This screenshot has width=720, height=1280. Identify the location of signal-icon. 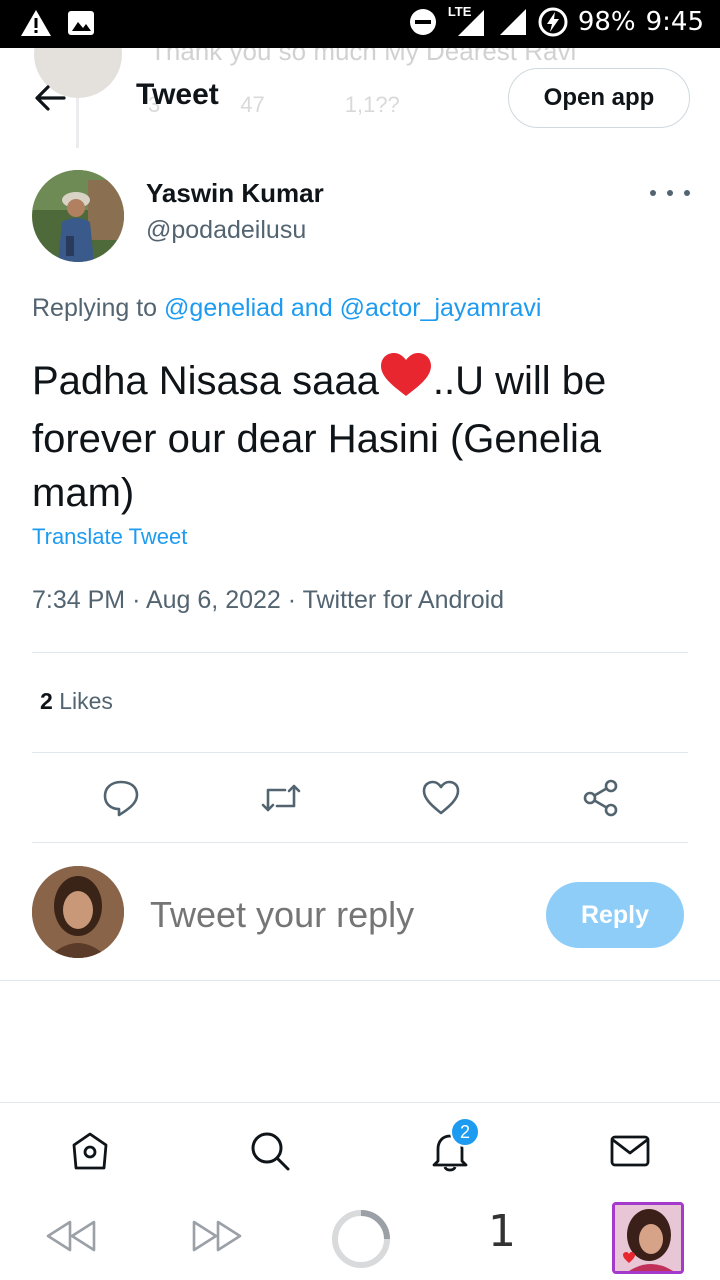
(512, 22).